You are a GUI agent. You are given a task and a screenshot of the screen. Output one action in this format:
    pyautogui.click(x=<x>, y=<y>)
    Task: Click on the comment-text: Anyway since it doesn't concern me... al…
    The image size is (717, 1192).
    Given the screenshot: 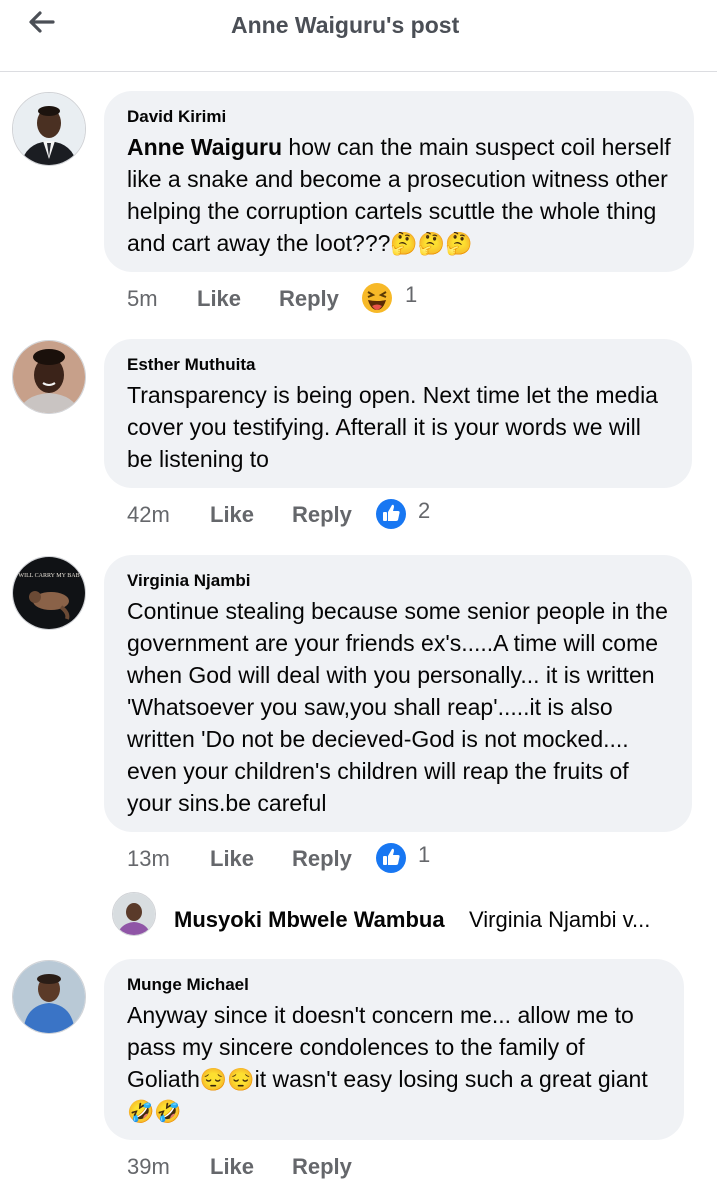 What is the action you would take?
    pyautogui.click(x=387, y=1063)
    